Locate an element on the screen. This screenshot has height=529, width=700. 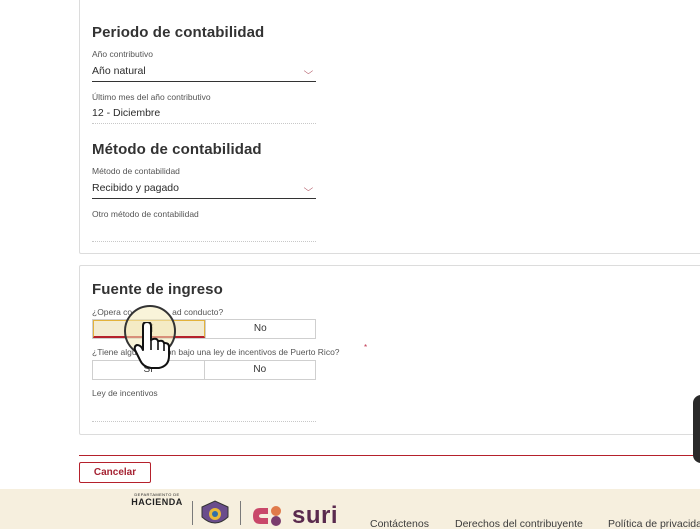
ultimo-mes-label: Último mes del año contributivo is located at coordinates (151, 97).